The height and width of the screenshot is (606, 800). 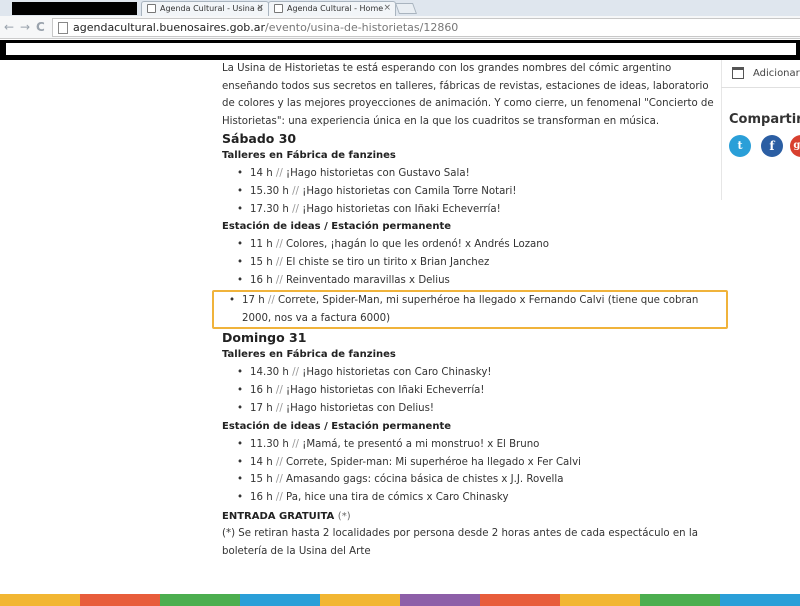 I want to click on tab-title: Agenda Cultural - Home, so click(x=335, y=8).